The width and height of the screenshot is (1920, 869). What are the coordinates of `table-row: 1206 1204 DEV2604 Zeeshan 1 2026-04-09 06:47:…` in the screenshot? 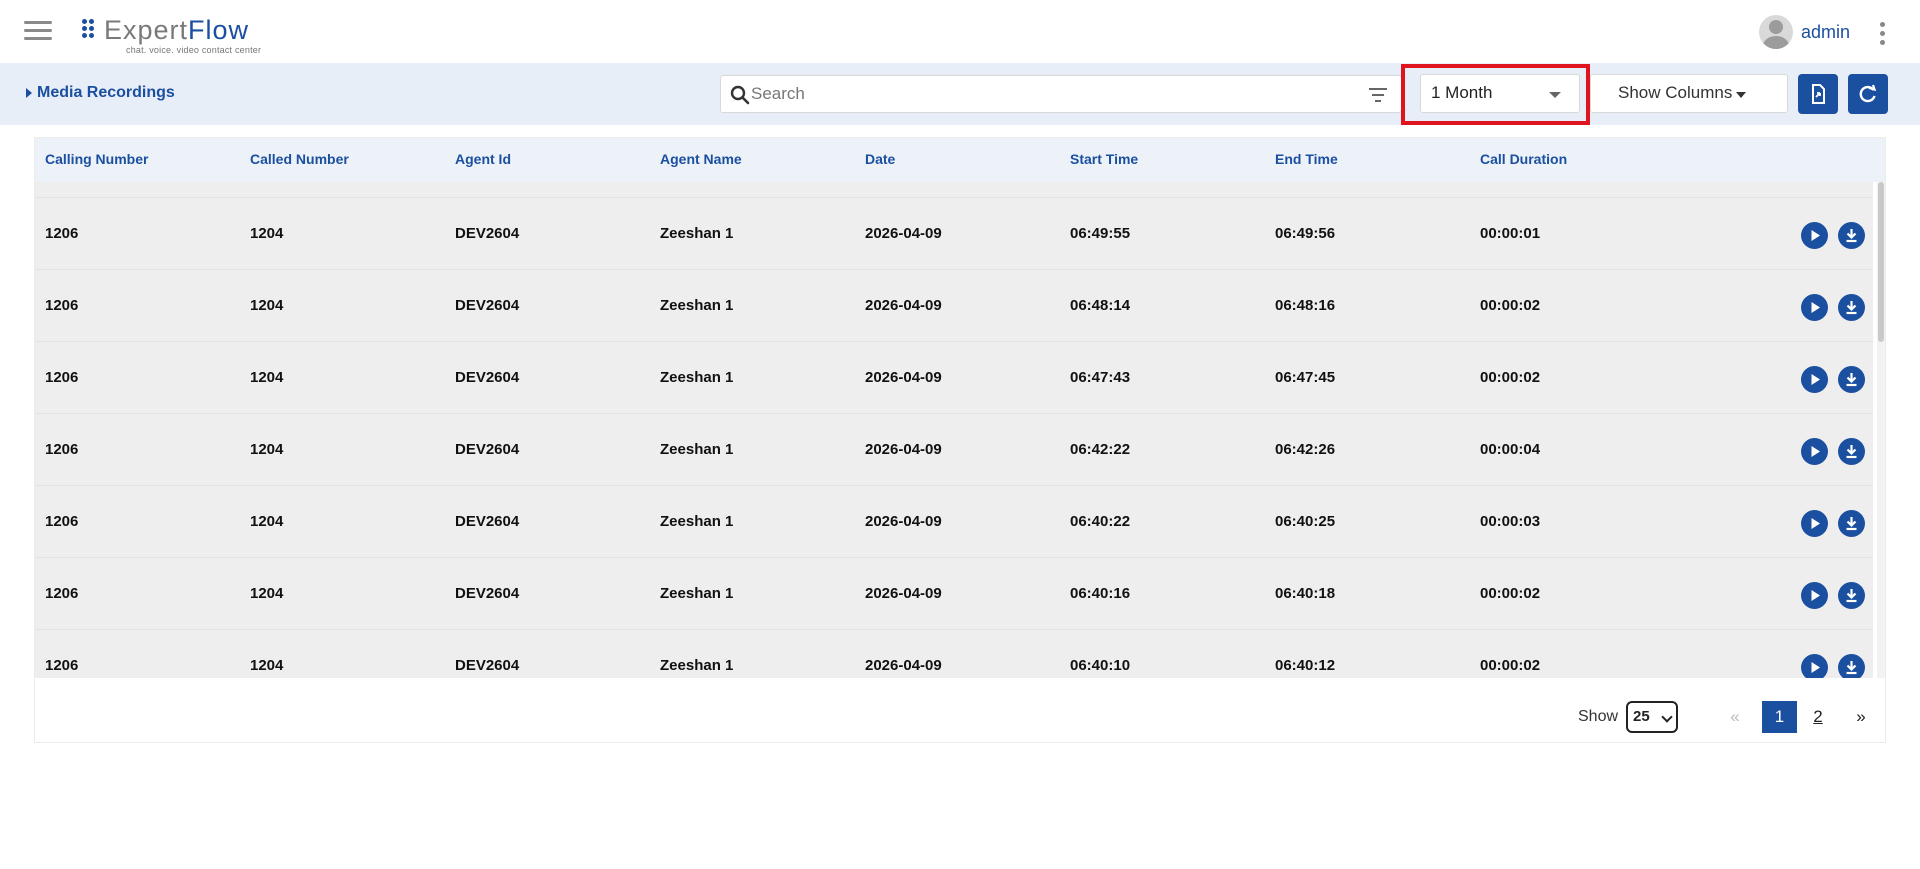 It's located at (954, 378).